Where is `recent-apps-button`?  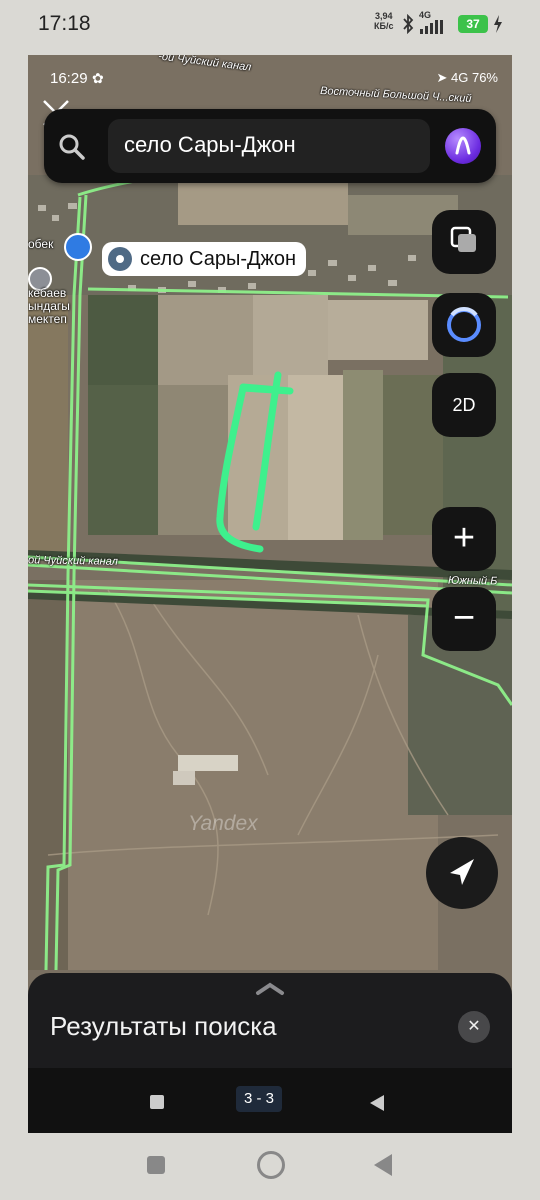
recent-apps-button is located at coordinates (157, 1102).